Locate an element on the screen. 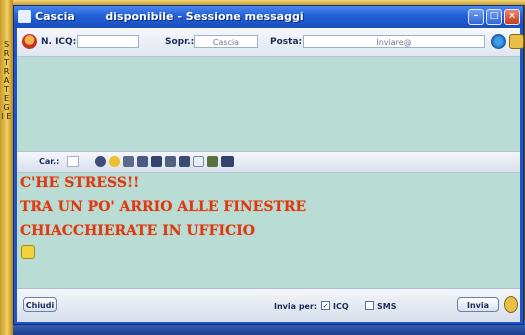  bold-icon is located at coordinates (100, 161).